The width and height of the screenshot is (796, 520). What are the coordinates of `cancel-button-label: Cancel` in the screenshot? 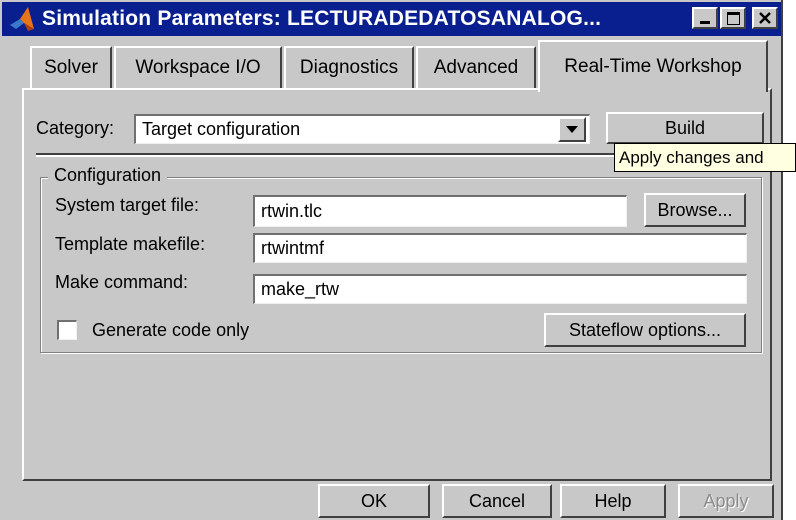 It's located at (497, 500).